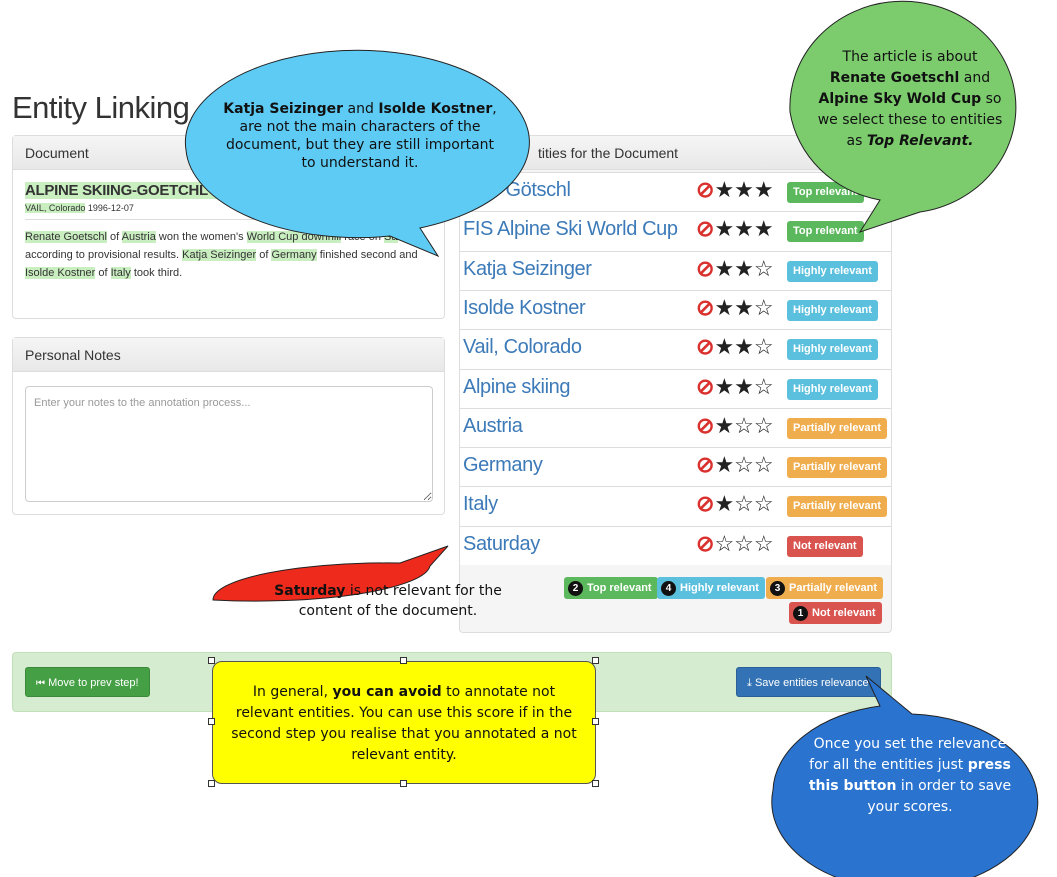  I want to click on entity-row: FIS Alpine Ski World Cup ⊘★★★ Top relevant, so click(675, 230).